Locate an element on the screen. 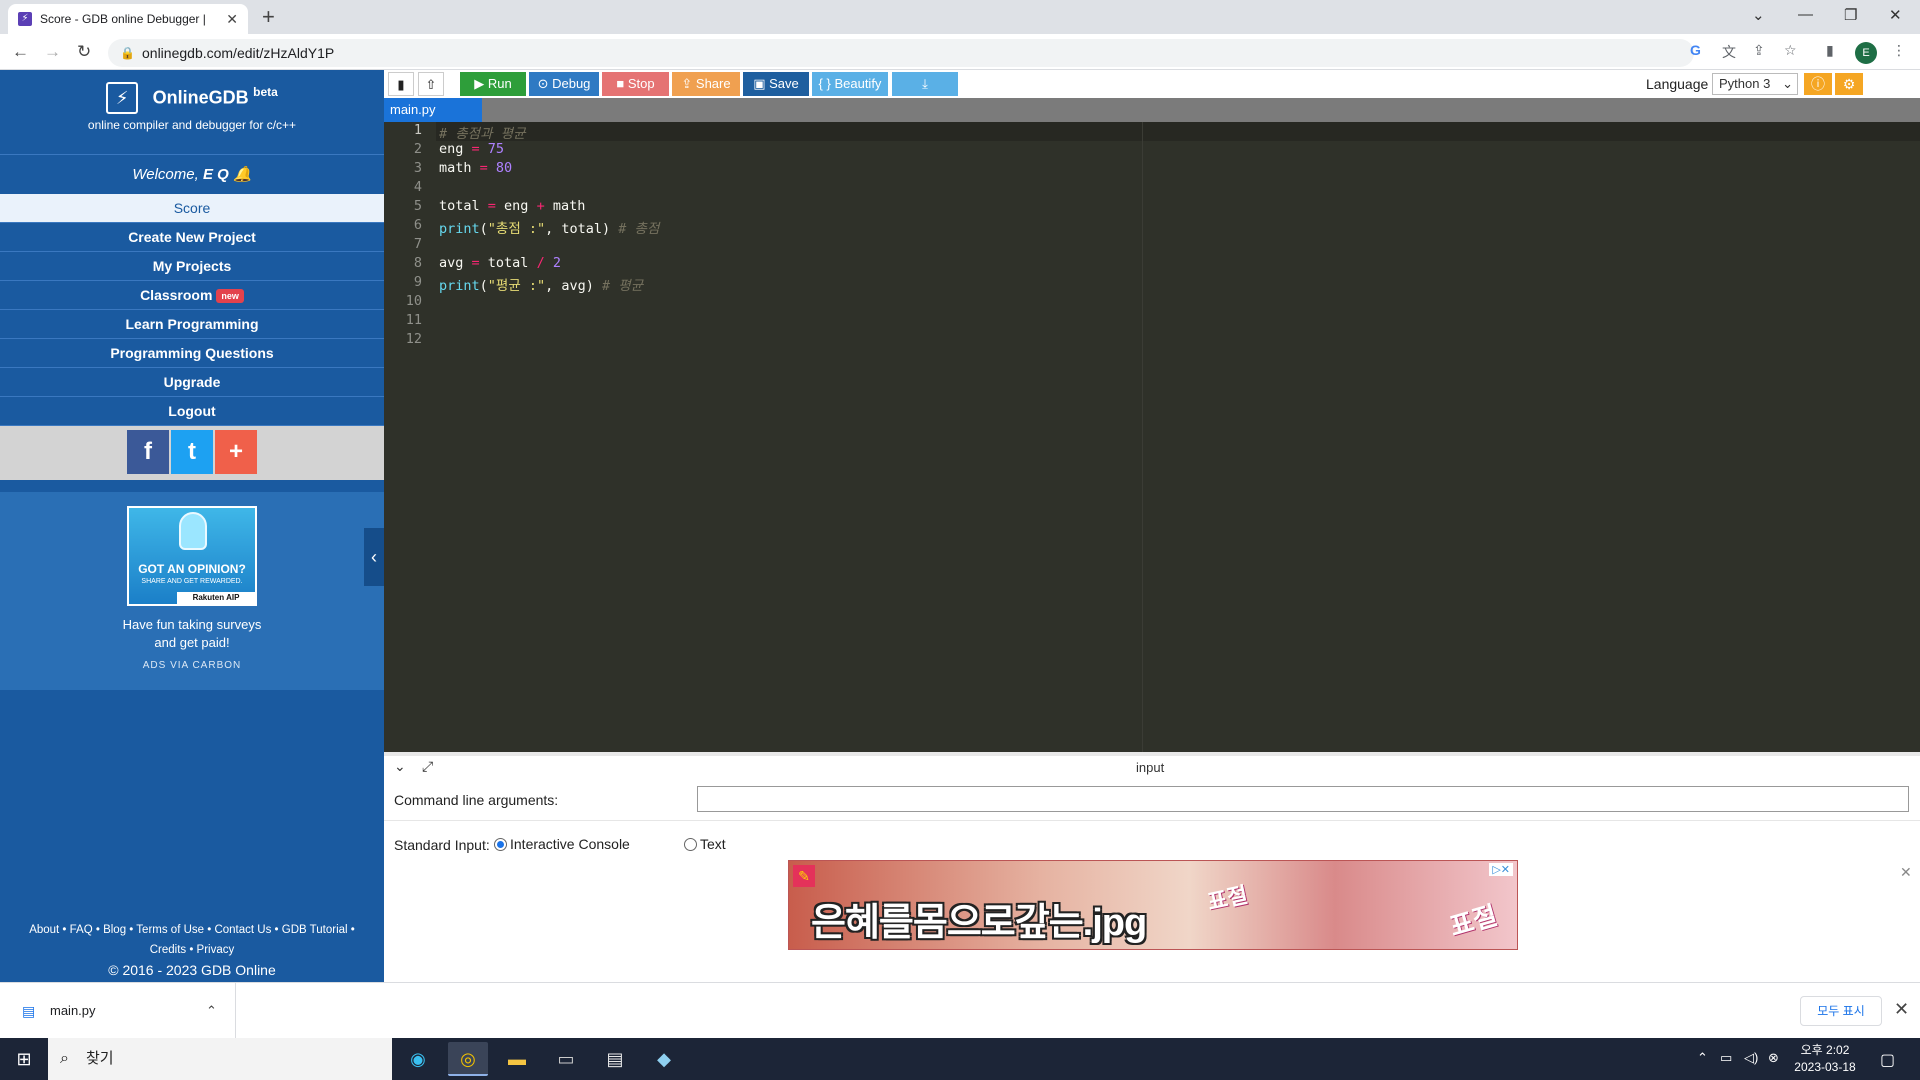 Image resolution: width=1920 pixels, height=1080 pixels. share-button: ⇪ Share is located at coordinates (706, 84).